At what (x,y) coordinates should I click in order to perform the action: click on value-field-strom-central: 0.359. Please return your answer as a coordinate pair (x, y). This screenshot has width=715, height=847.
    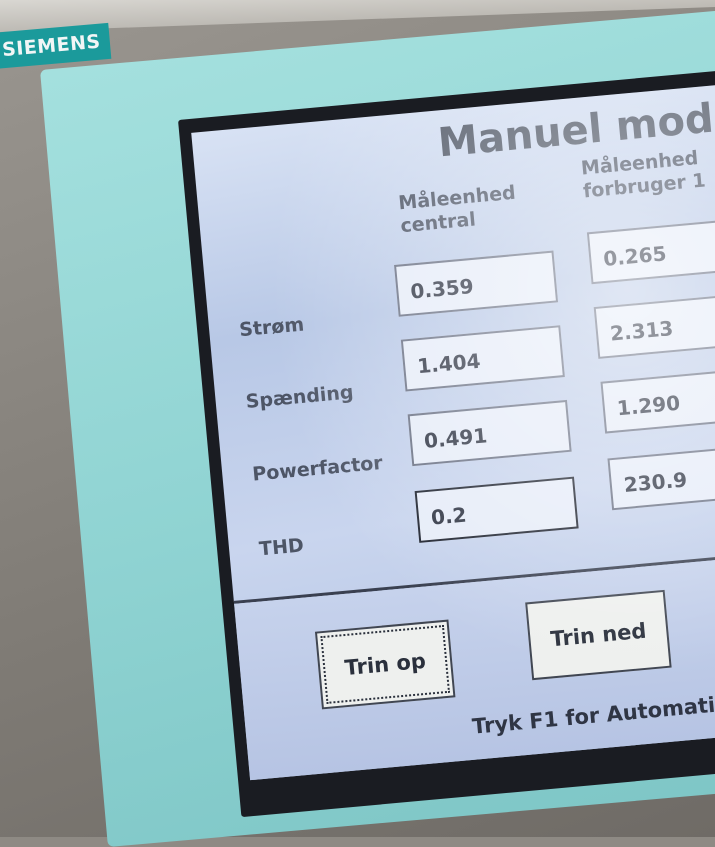
    Looking at the image, I should click on (476, 283).